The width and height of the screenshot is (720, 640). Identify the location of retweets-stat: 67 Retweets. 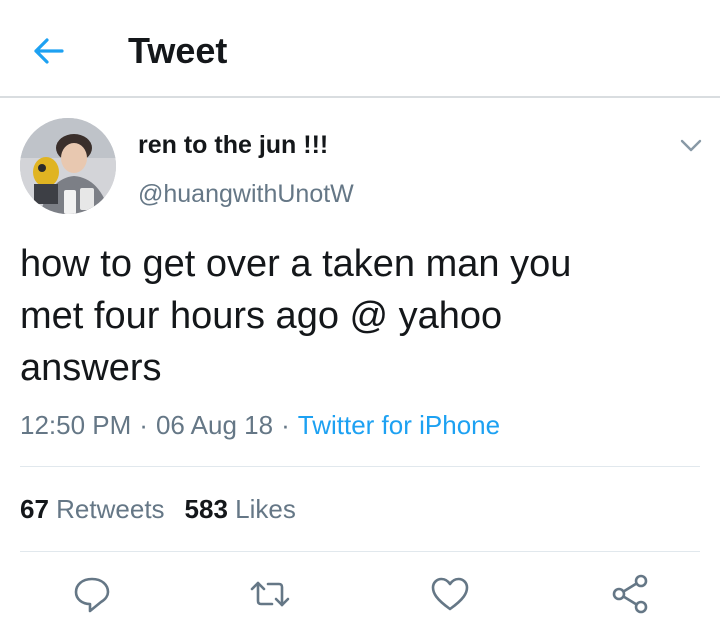
(92, 509).